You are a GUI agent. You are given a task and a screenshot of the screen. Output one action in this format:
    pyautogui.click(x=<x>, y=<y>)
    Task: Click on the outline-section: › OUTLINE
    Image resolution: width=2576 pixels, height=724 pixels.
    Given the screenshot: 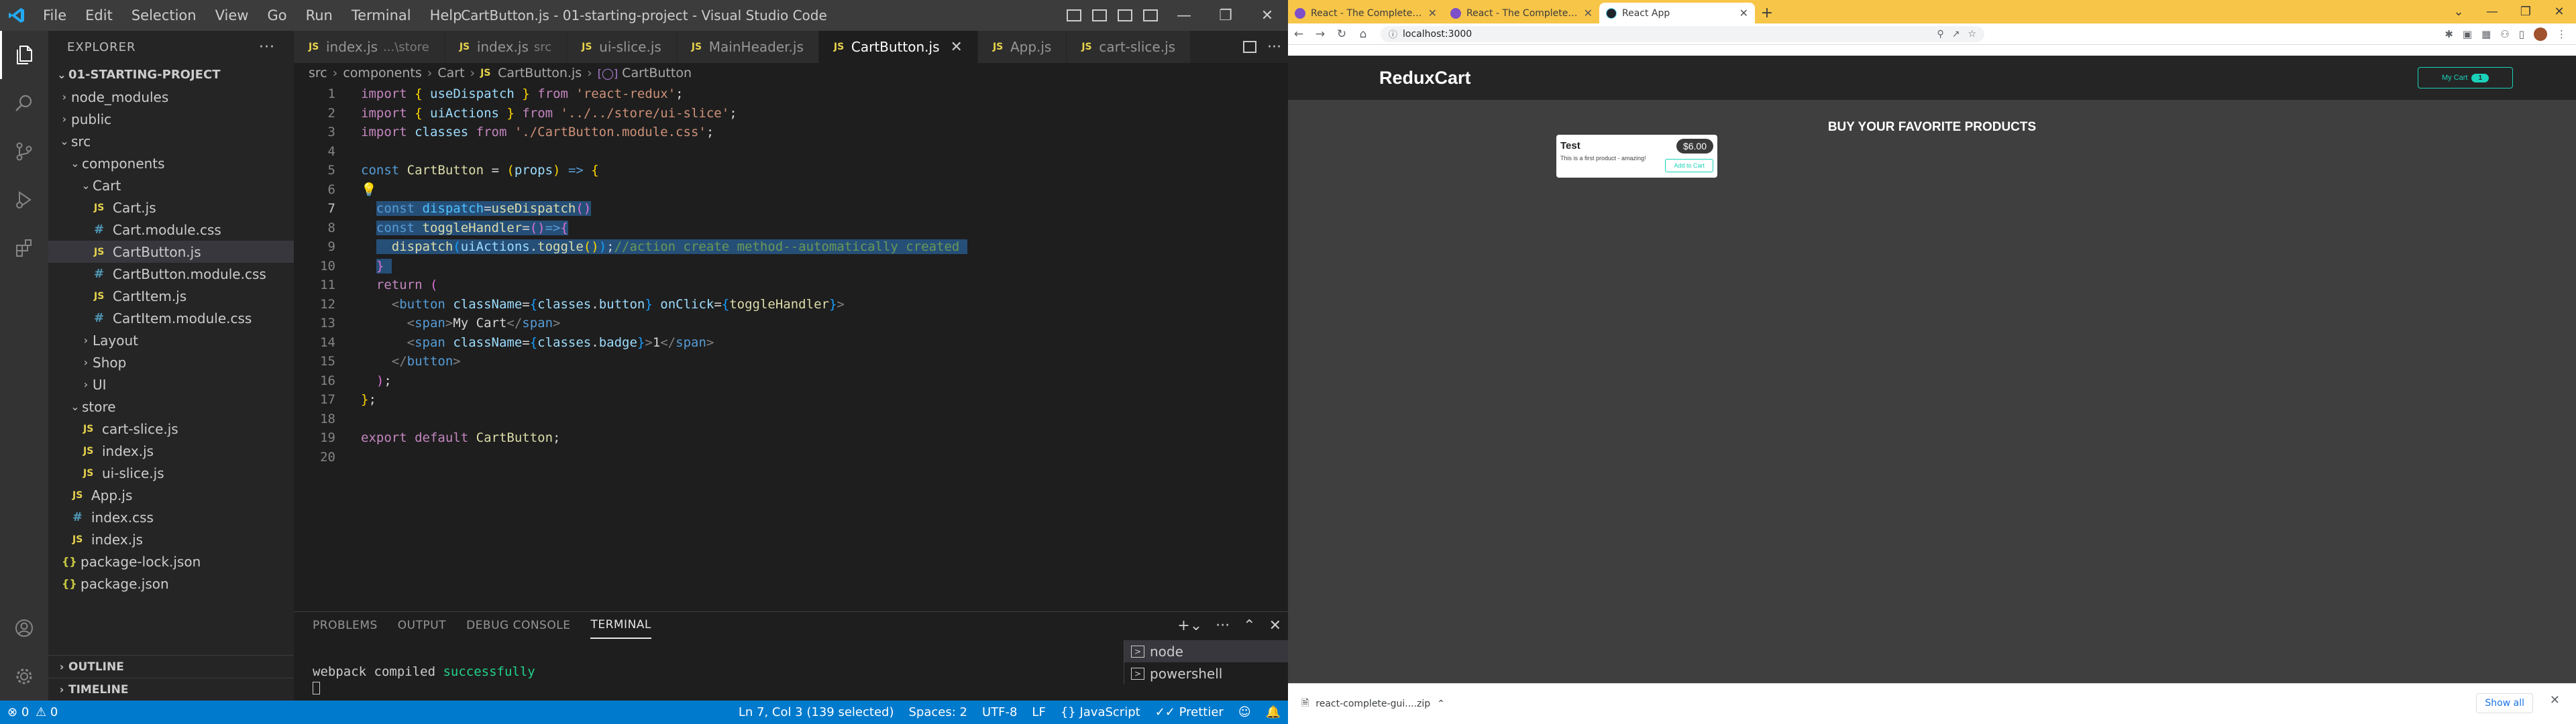 What is the action you would take?
    pyautogui.click(x=171, y=666)
    